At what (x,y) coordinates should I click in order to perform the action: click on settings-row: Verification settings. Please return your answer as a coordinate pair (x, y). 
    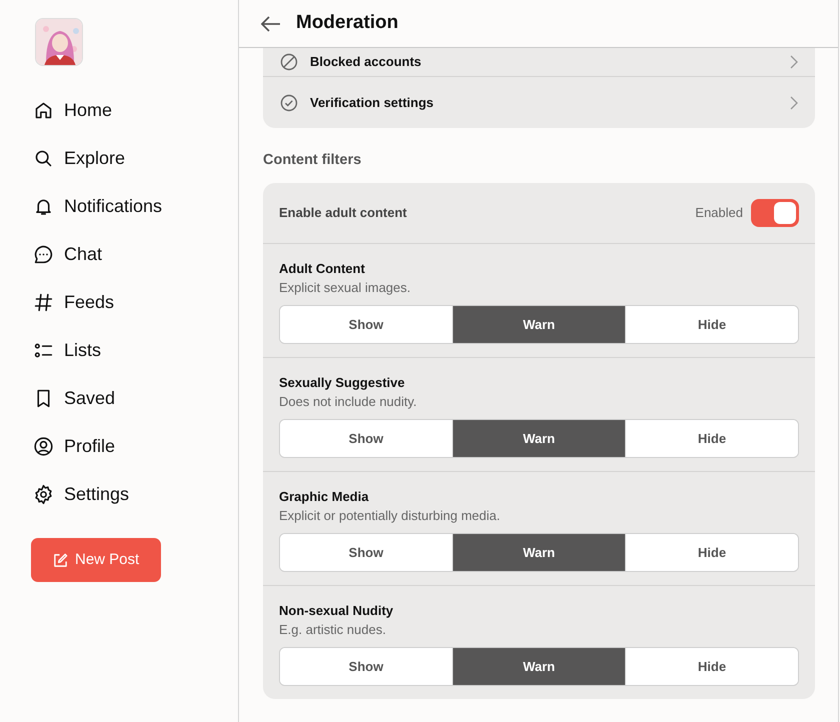
    Looking at the image, I should click on (539, 102).